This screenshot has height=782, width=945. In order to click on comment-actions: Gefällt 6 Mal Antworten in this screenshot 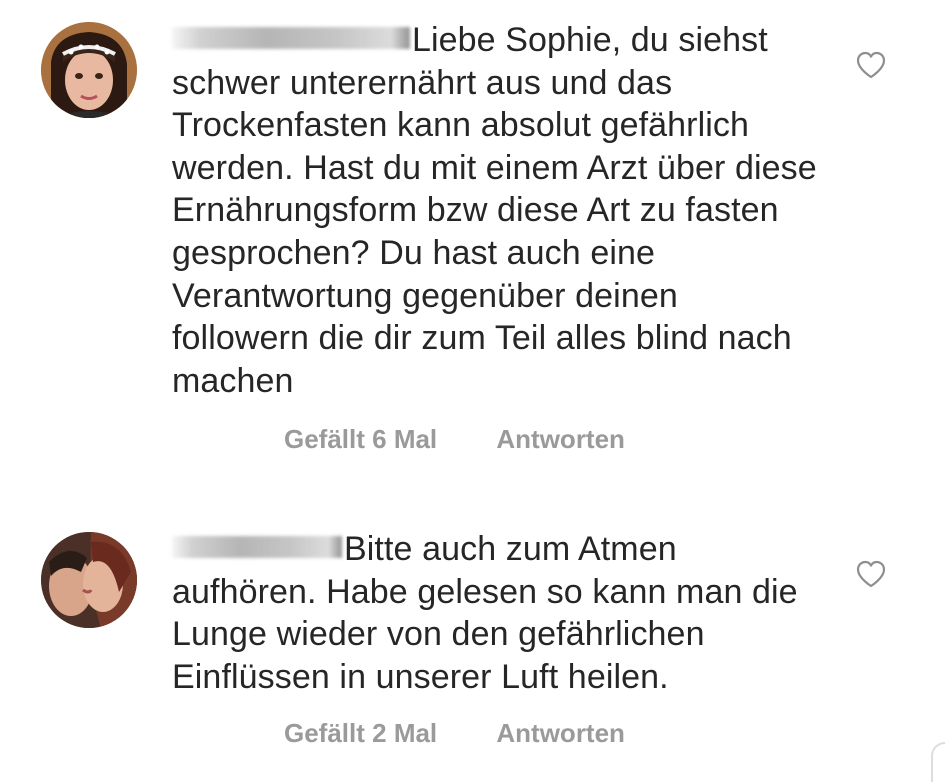, I will do `click(454, 439)`.